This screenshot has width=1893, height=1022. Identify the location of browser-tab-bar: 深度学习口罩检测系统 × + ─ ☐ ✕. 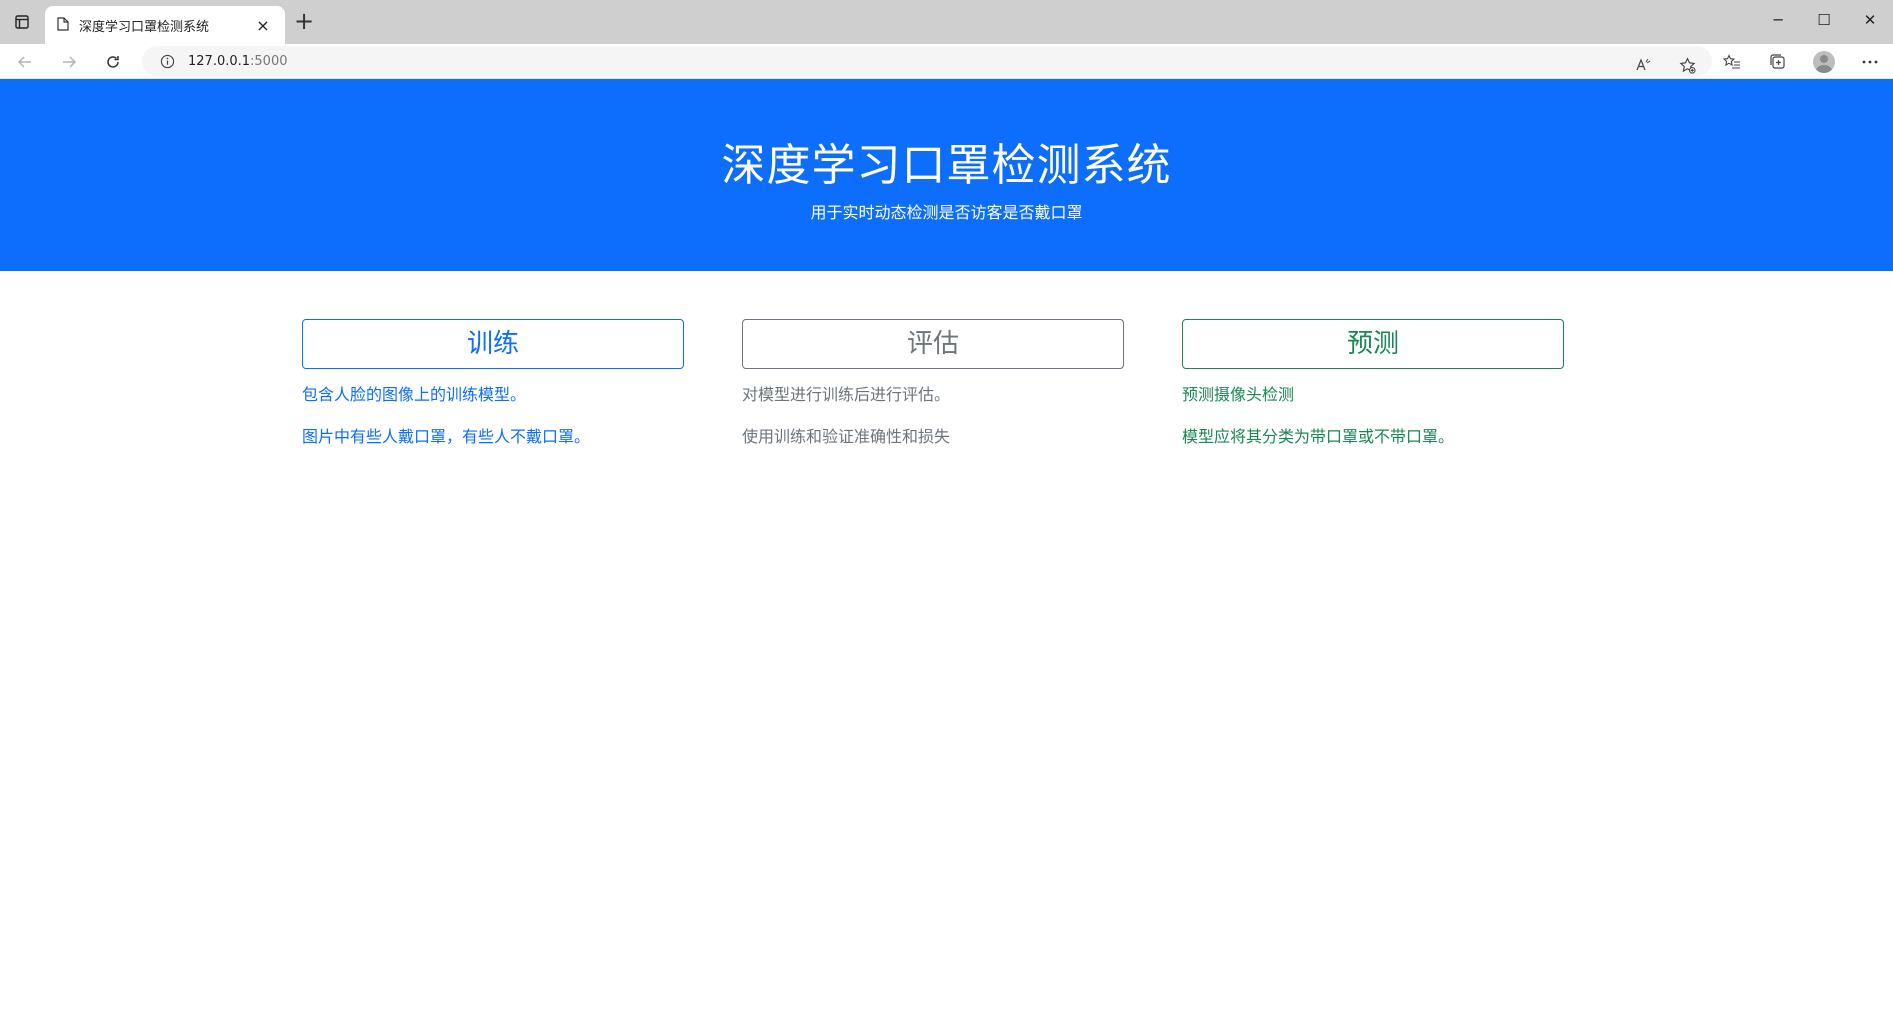
(946, 22).